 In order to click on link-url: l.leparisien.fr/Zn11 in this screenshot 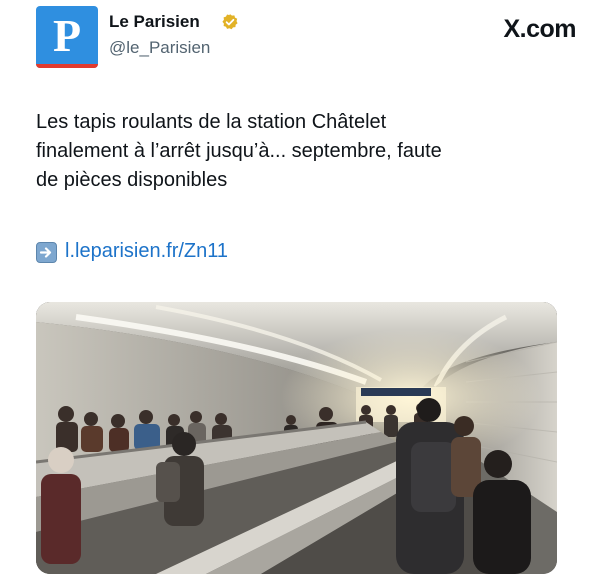, I will do `click(146, 251)`.